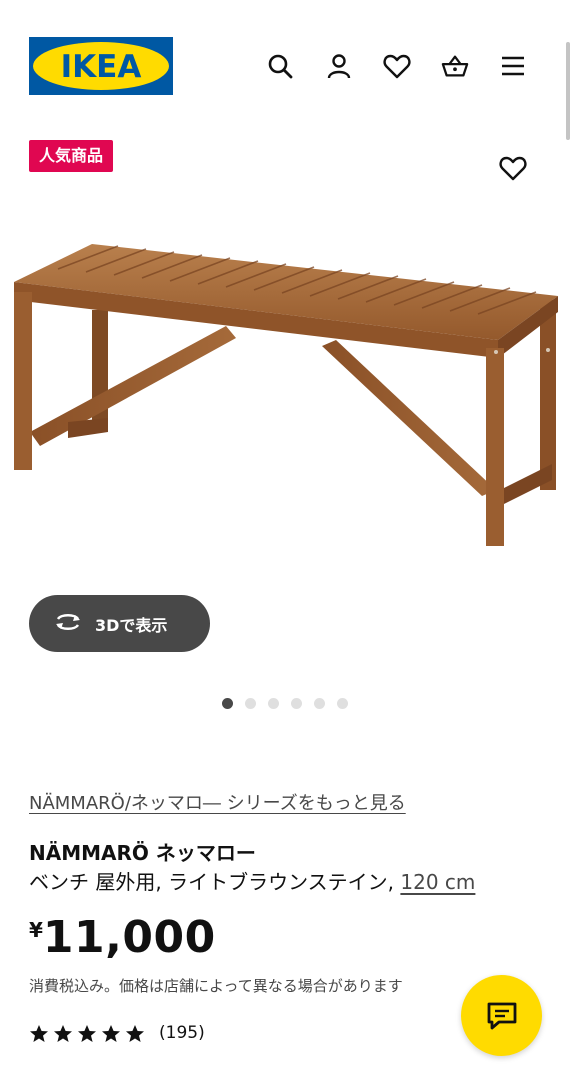 The width and height of the screenshot is (573, 1080). I want to click on product-rating: (195), so click(117, 1033).